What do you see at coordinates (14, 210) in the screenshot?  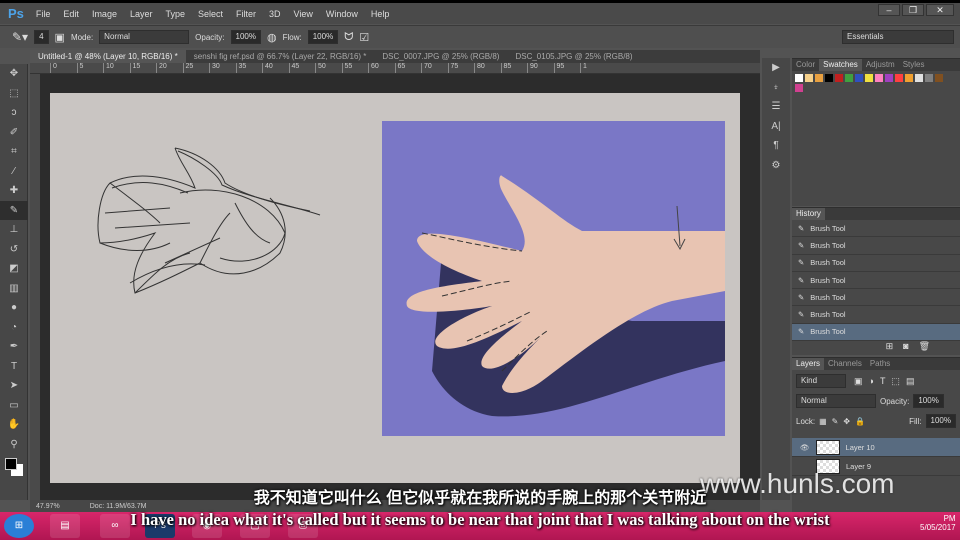 I see `brush-tool-icon: ✎` at bounding box center [14, 210].